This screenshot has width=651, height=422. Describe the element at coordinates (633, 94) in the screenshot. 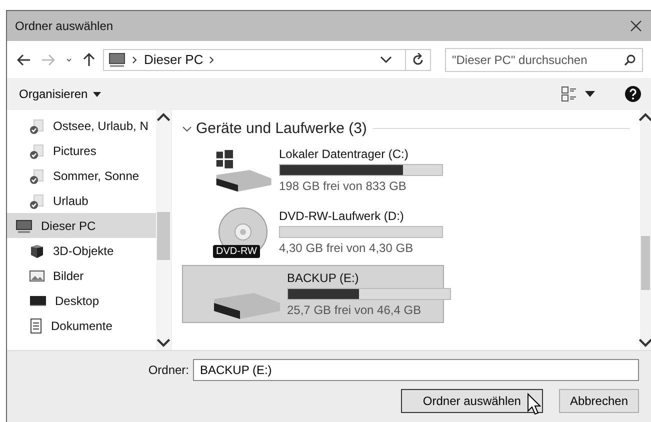

I see `help-icon` at that location.